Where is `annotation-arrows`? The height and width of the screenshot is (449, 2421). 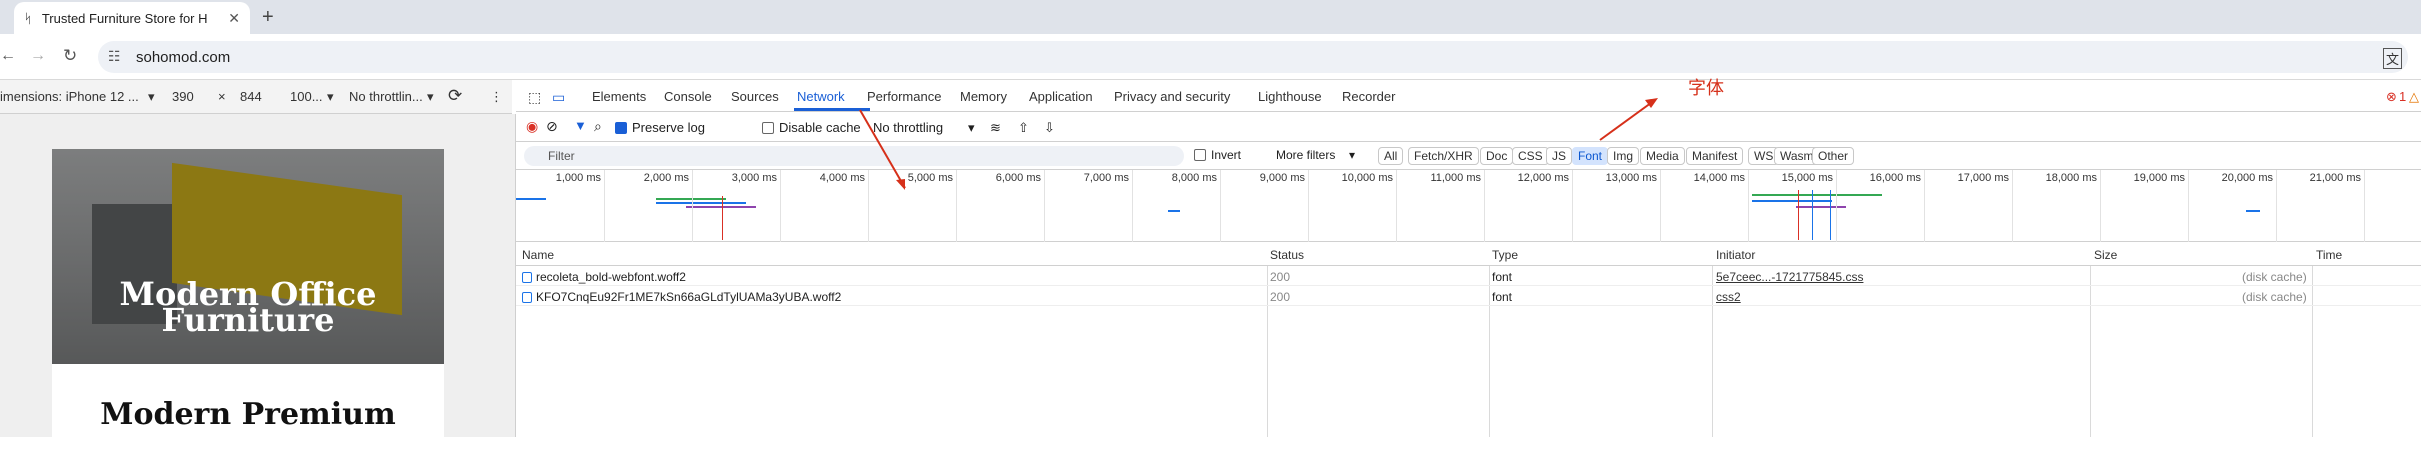 annotation-arrows is located at coordinates (1258, 144).